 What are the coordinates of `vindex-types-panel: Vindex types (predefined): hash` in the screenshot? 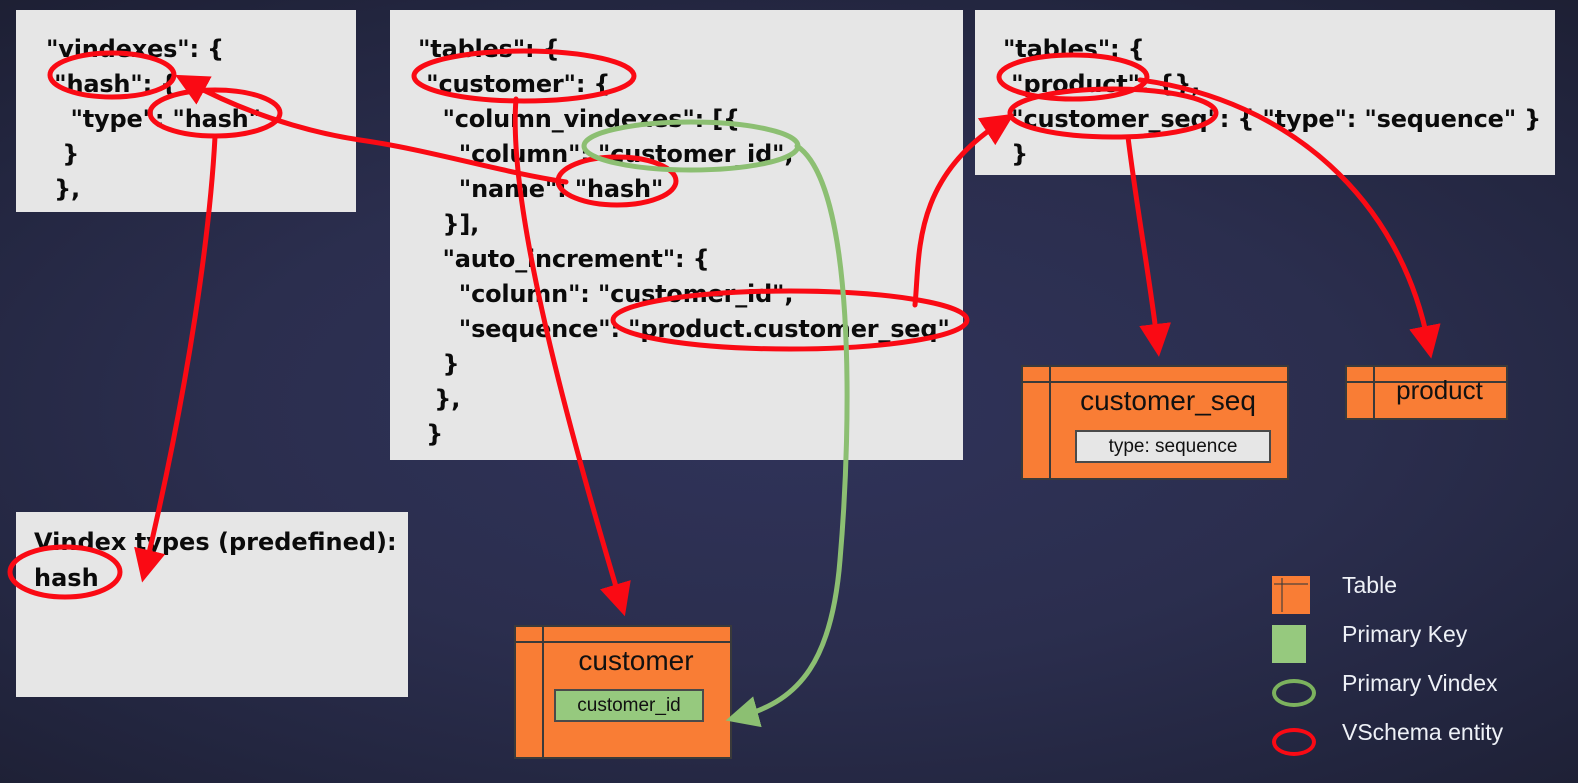 It's located at (212, 604).